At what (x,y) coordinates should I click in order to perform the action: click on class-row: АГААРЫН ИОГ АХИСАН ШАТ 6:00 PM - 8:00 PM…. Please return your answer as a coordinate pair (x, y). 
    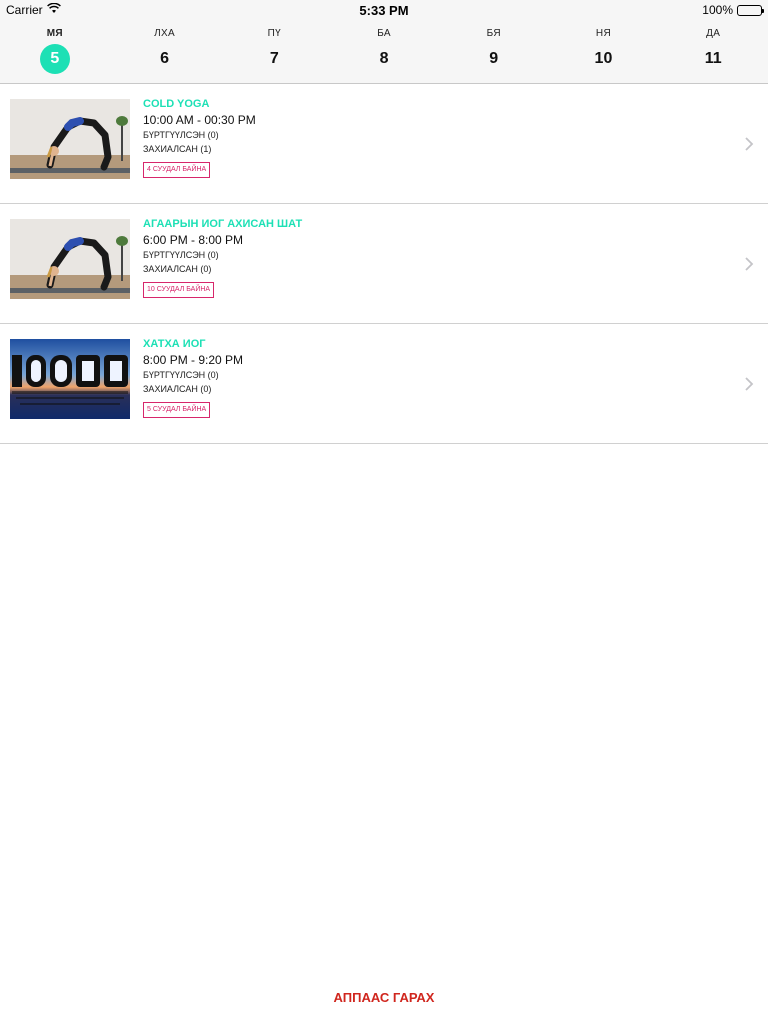
    Looking at the image, I should click on (384, 264).